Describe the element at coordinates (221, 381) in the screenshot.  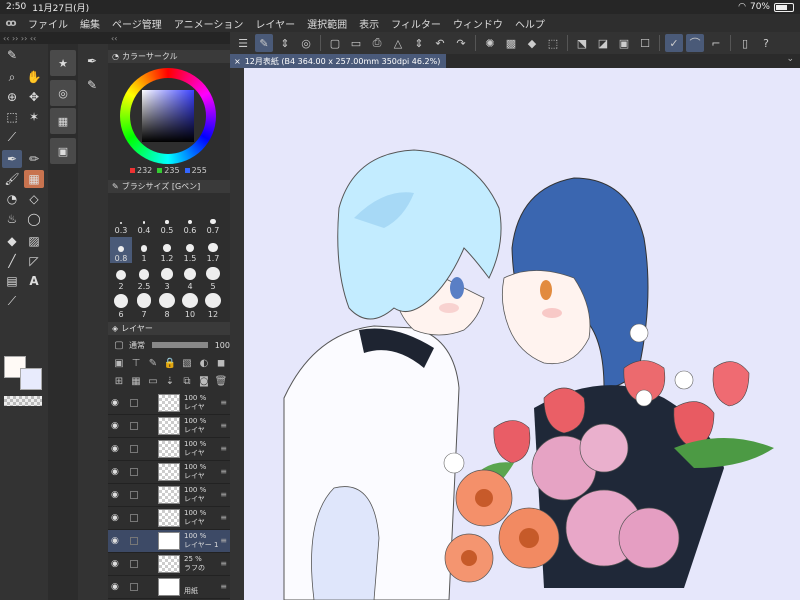
I see `delete-layer-icon: 🗑` at that location.